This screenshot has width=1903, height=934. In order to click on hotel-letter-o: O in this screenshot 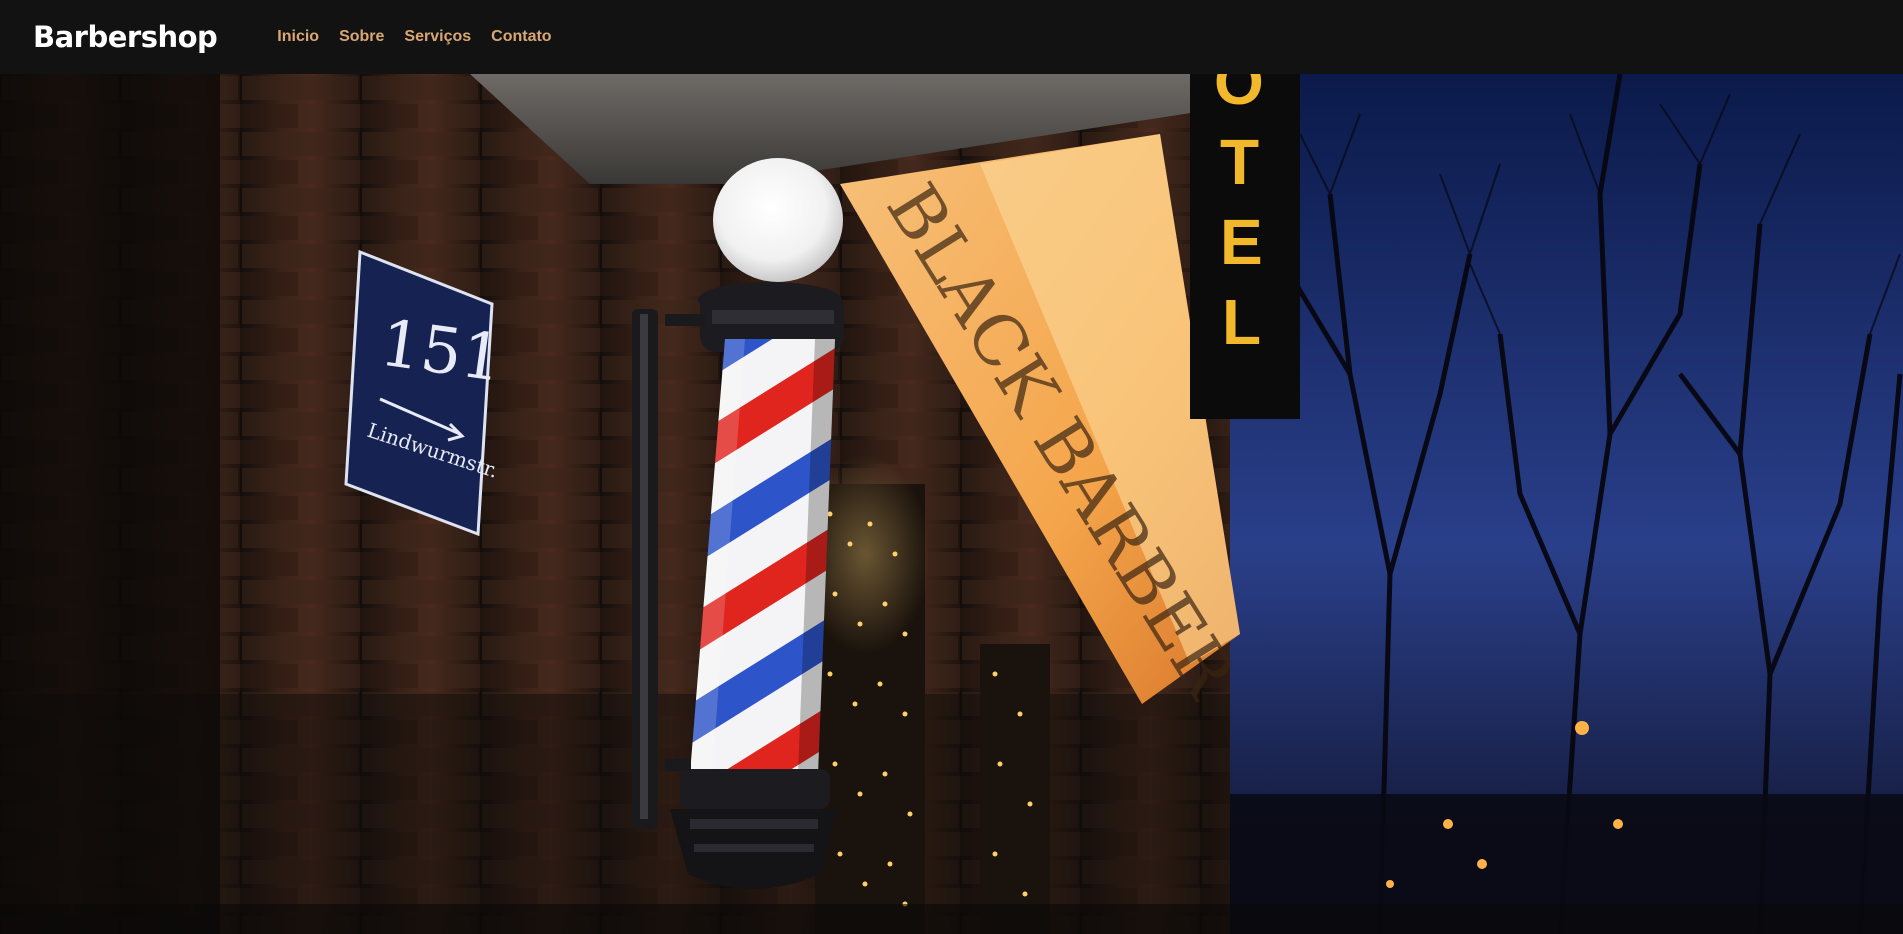, I will do `click(1239, 96)`.